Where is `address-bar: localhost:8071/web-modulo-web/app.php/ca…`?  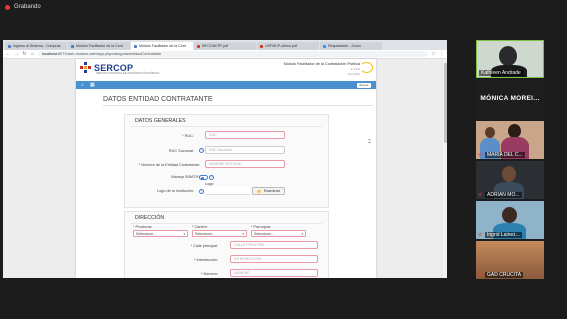 address-bar: localhost:8071/web-modulo-web/app.php/ca… is located at coordinates (233, 54).